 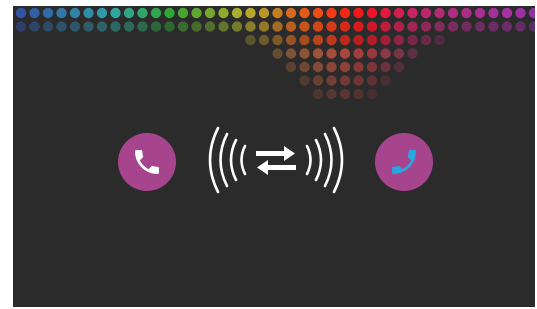 What do you see at coordinates (404, 162) in the screenshot?
I see `receiver-phone-icon` at bounding box center [404, 162].